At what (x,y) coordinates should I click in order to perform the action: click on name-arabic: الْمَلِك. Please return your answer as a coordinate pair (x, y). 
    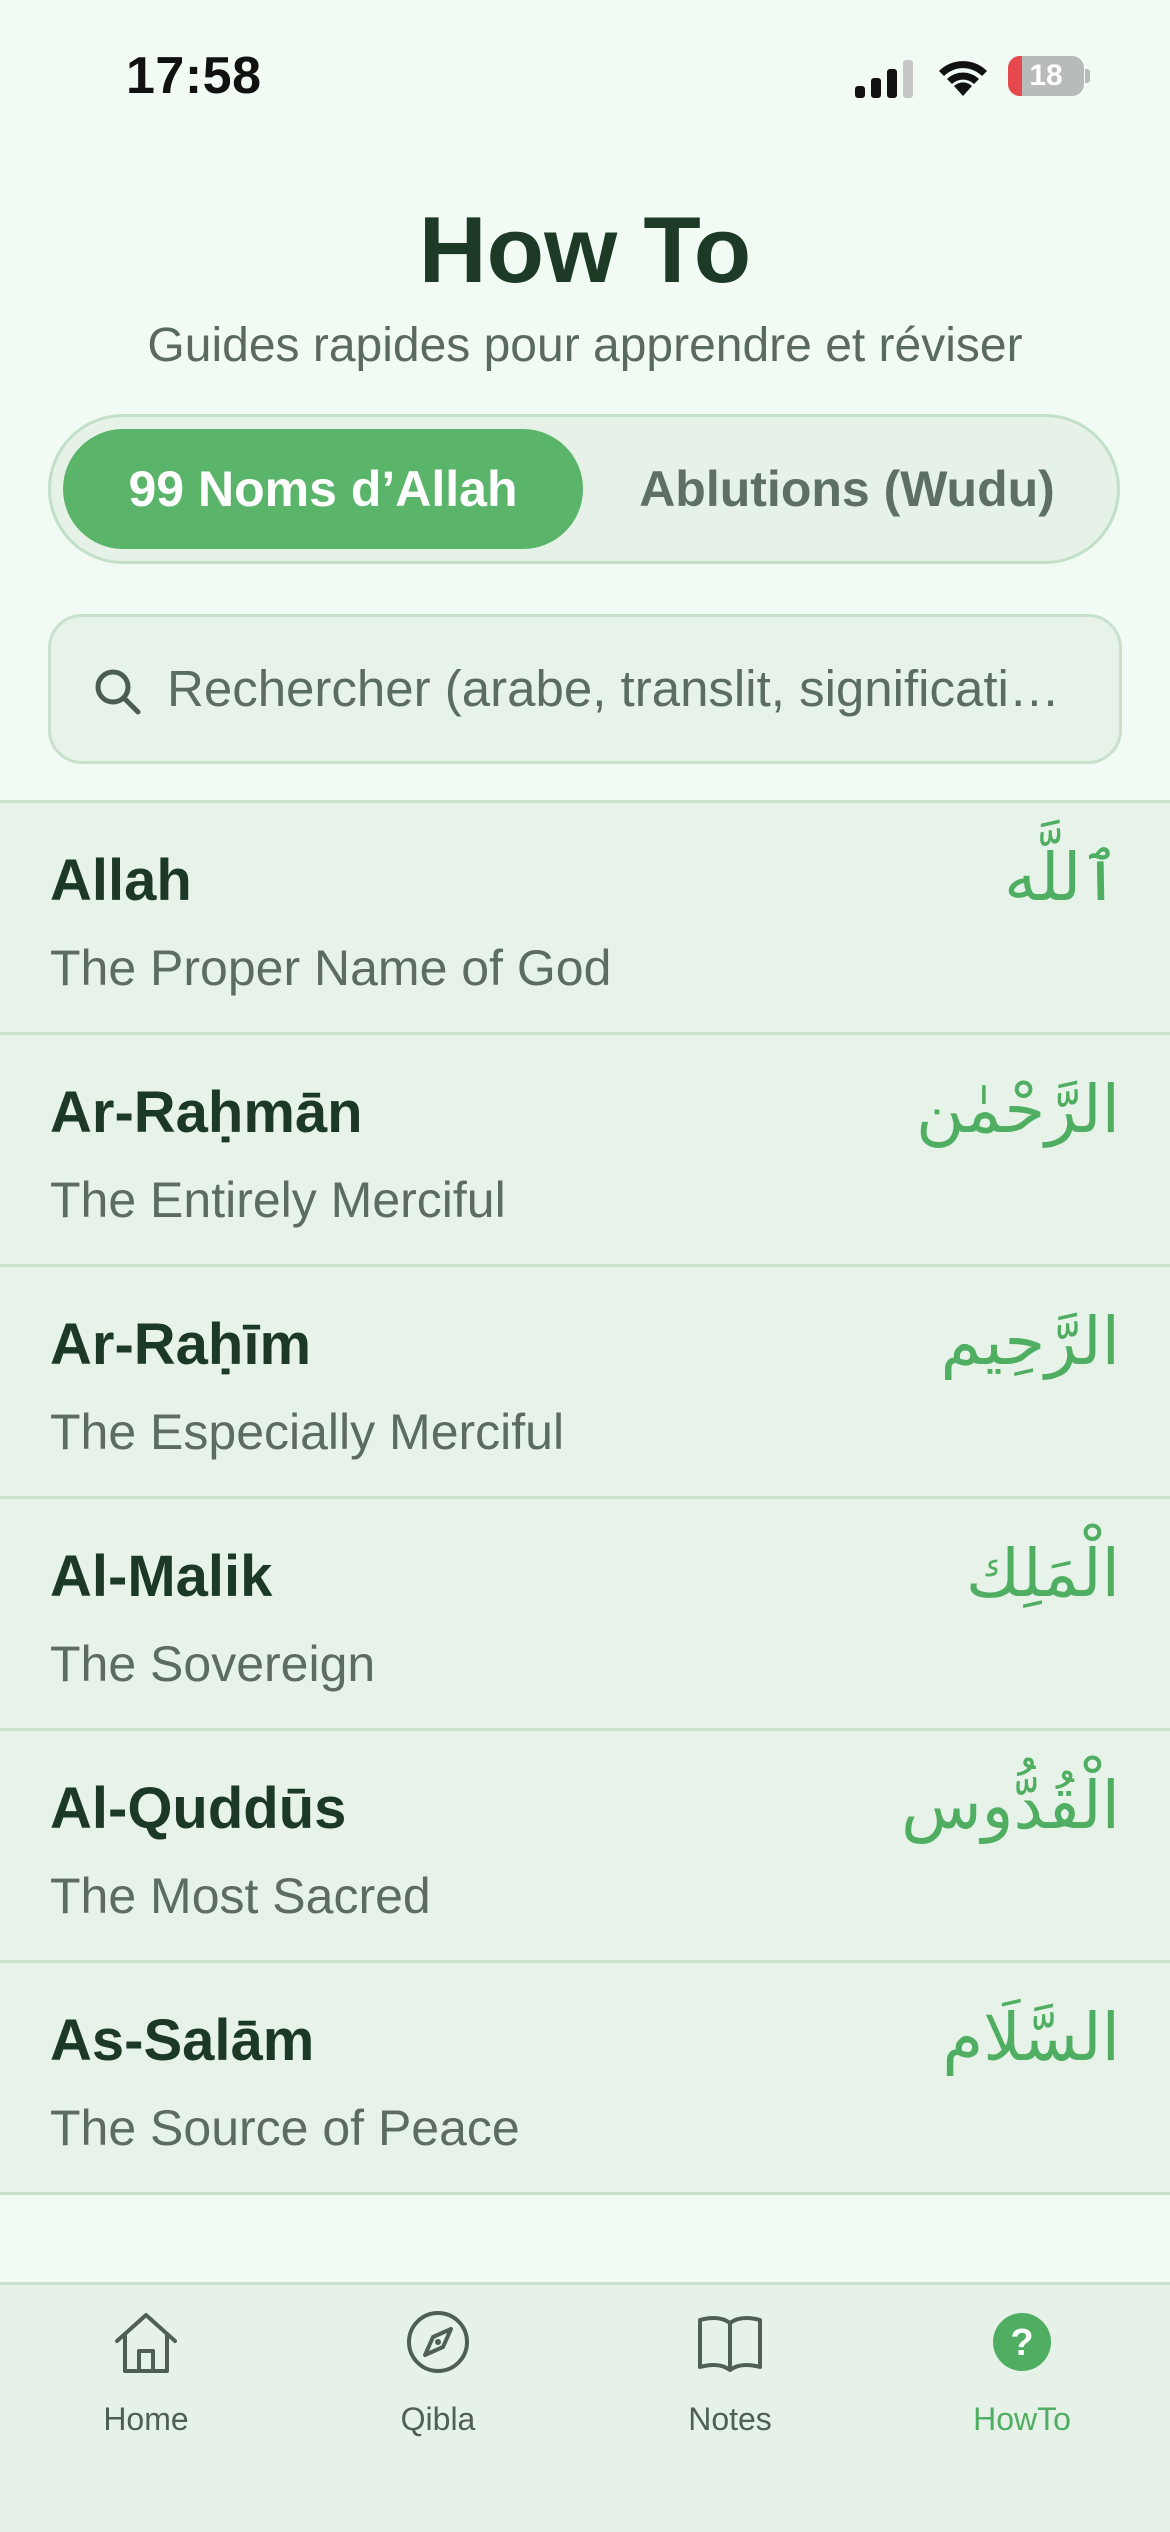
    Looking at the image, I should click on (1042, 1573).